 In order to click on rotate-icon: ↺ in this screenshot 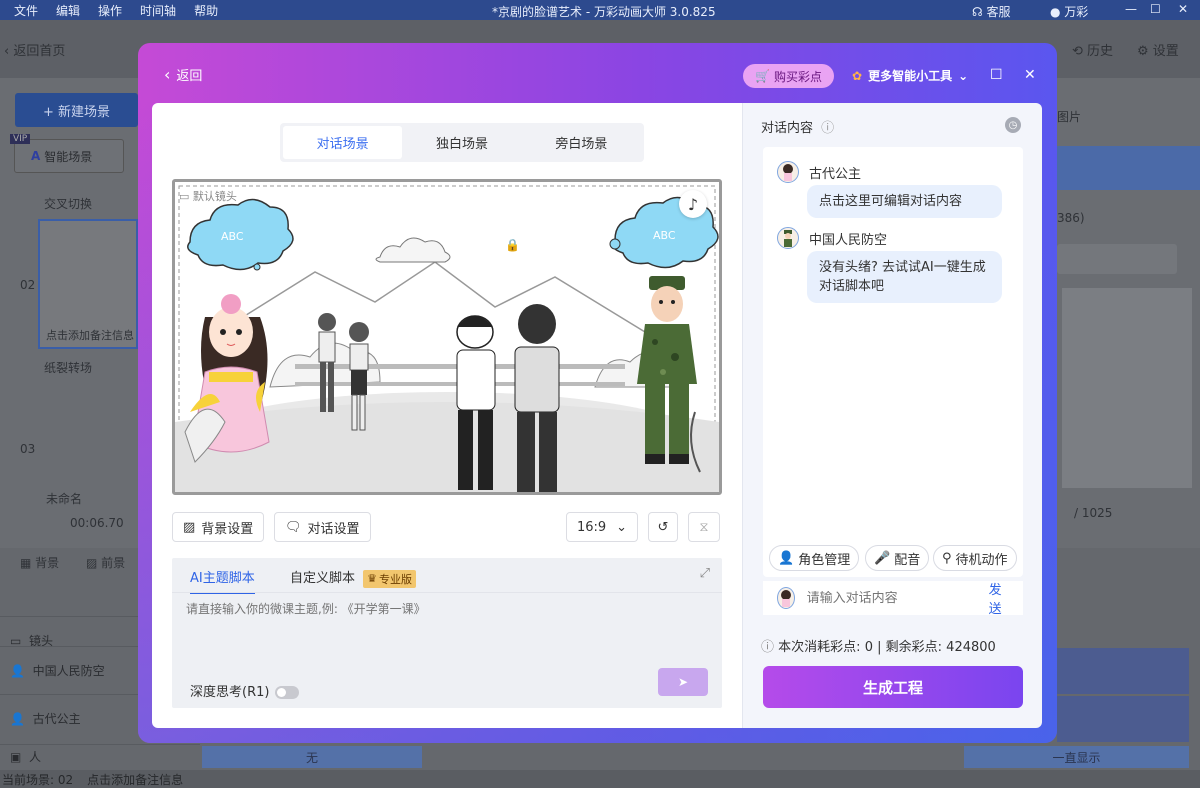, I will do `click(663, 527)`.